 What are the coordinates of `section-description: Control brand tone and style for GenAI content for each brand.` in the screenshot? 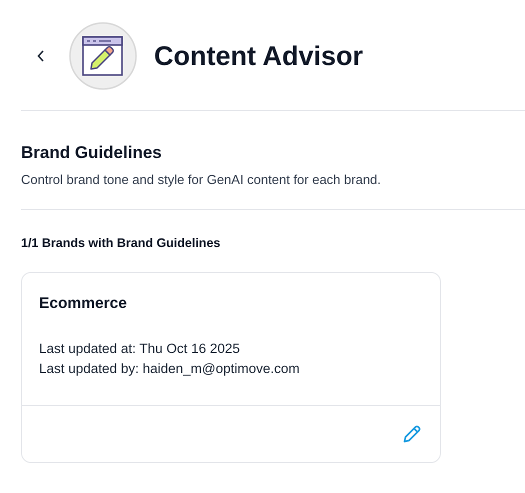 It's located at (201, 179).